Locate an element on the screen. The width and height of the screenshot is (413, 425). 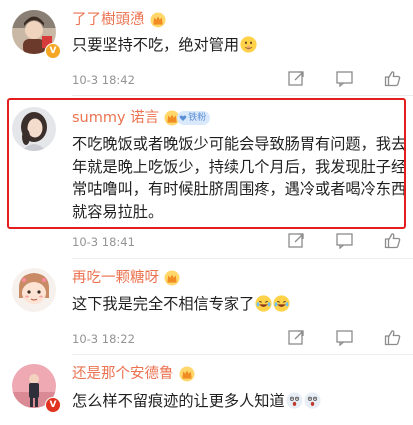
username: 还是那个安德鲁 is located at coordinates (123, 374).